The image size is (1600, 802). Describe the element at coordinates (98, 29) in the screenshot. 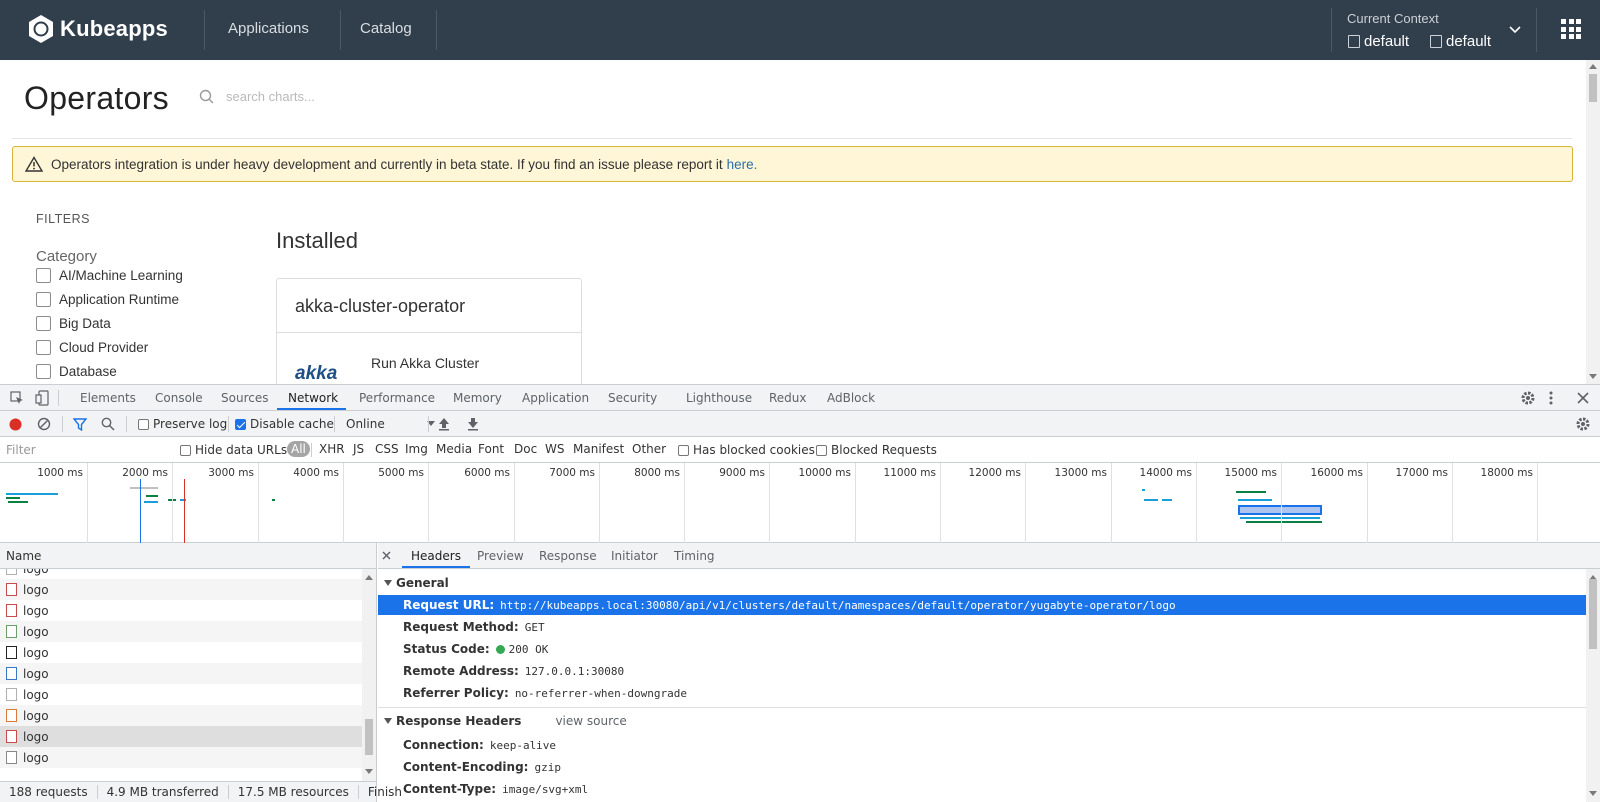

I see `brand: Kubeapps` at that location.